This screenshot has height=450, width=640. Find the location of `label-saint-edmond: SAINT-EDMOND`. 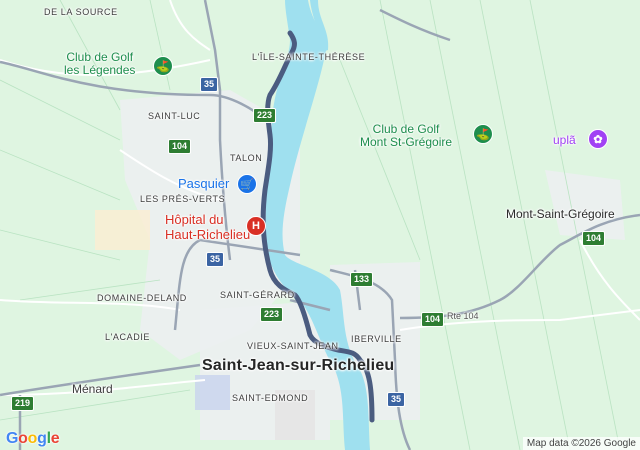

label-saint-edmond: SAINT-EDMOND is located at coordinates (270, 398).